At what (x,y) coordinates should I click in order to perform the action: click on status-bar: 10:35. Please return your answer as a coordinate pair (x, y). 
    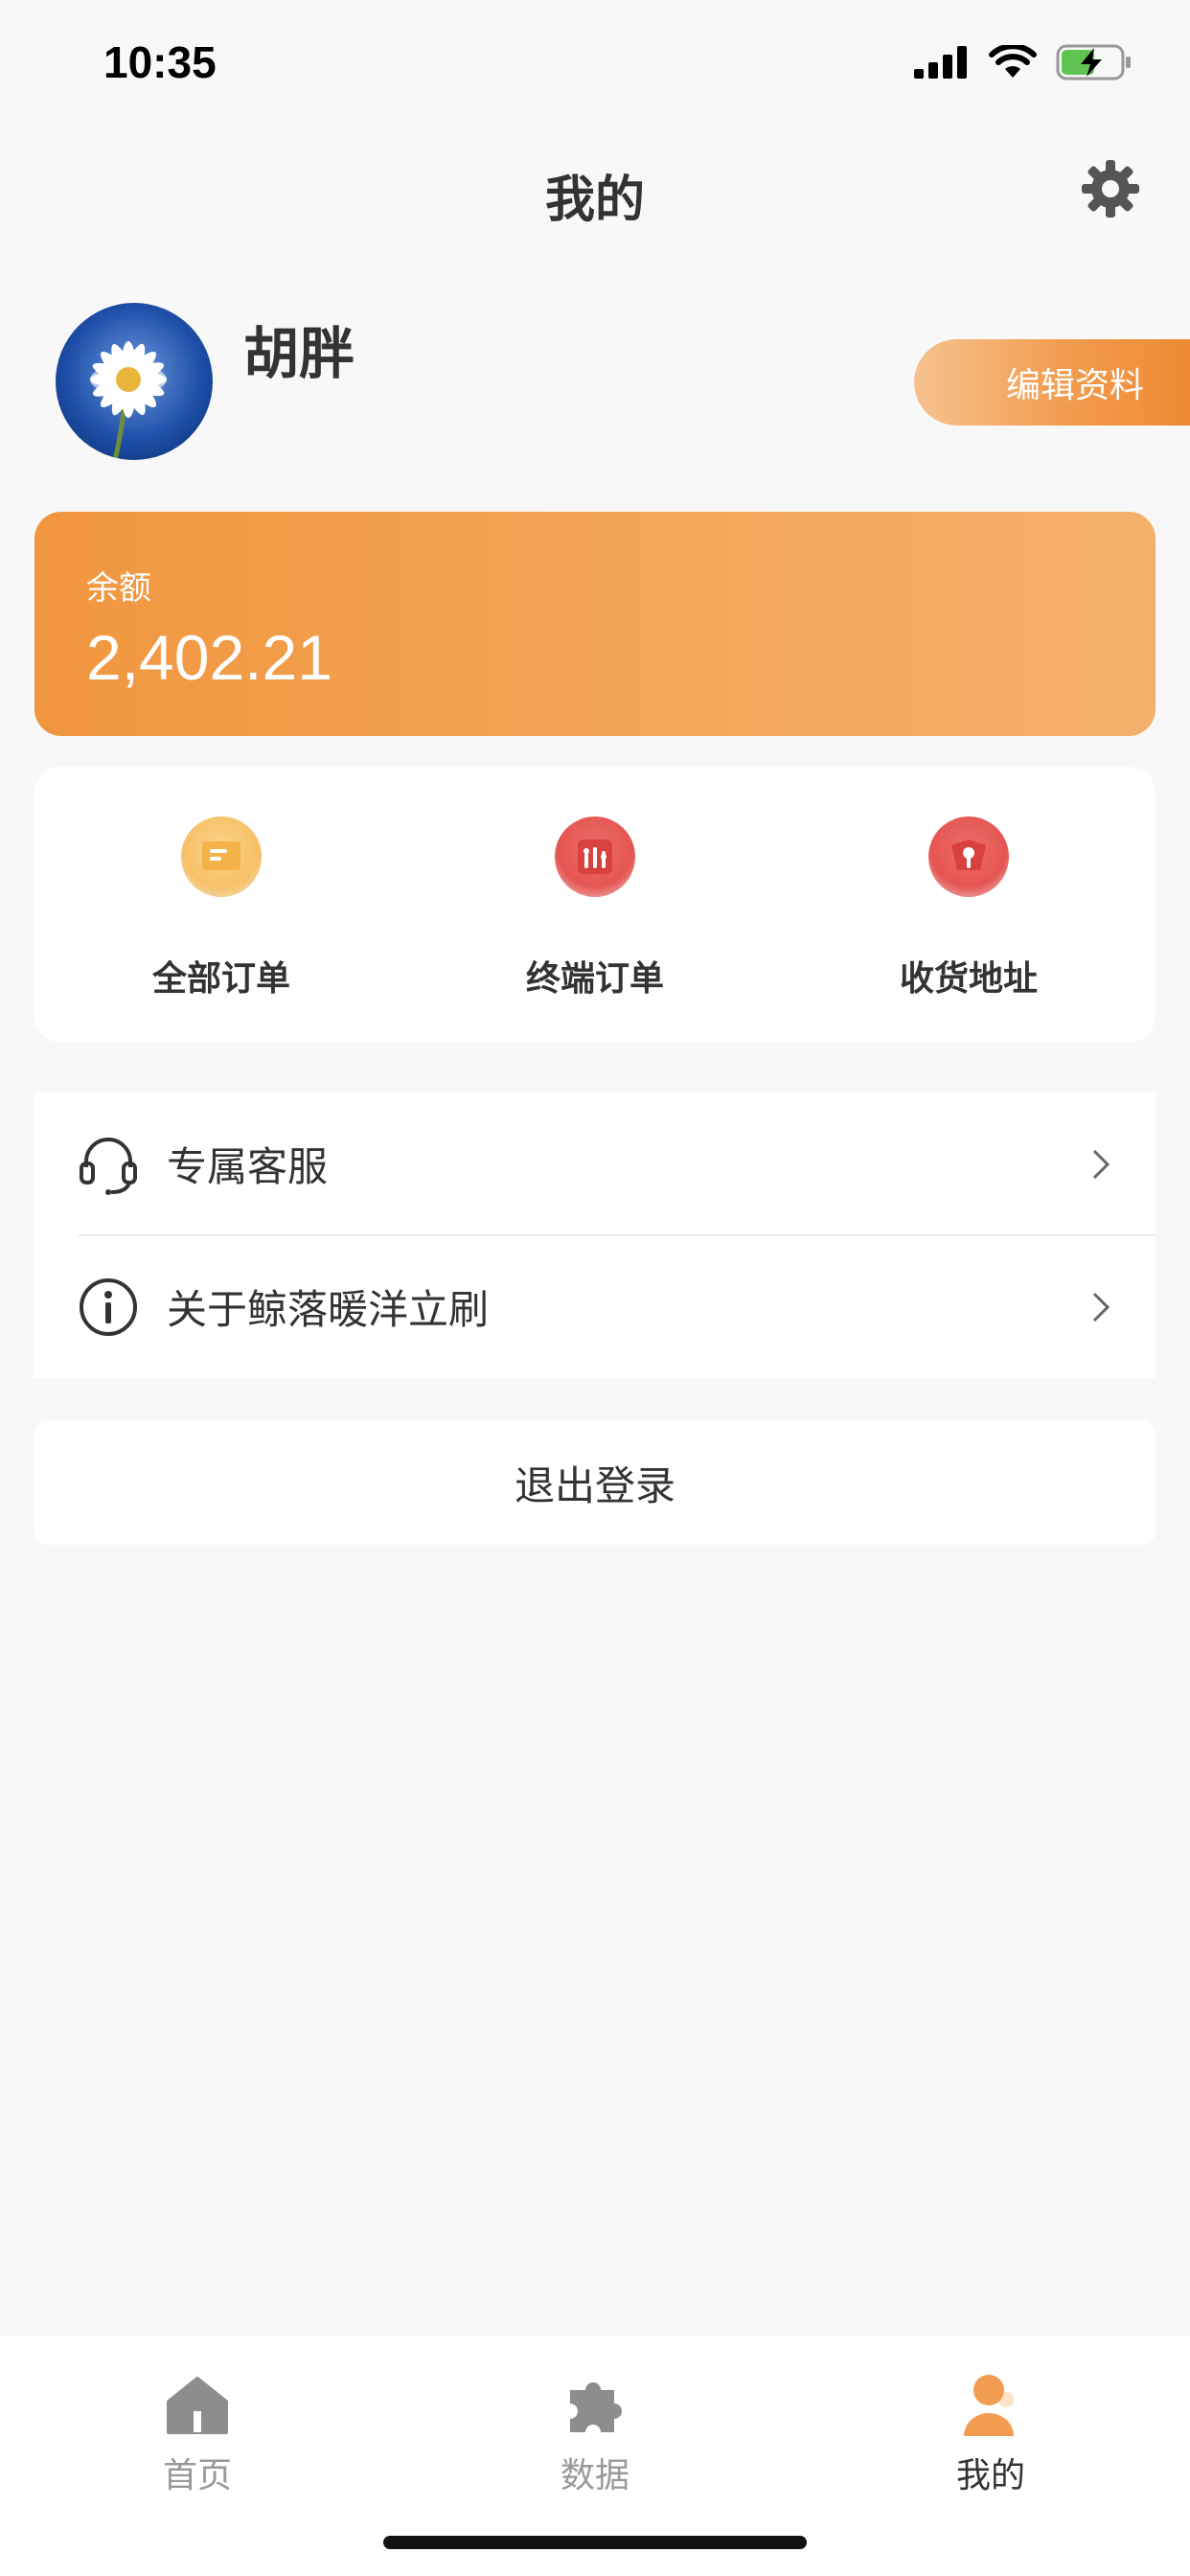
    Looking at the image, I should click on (595, 63).